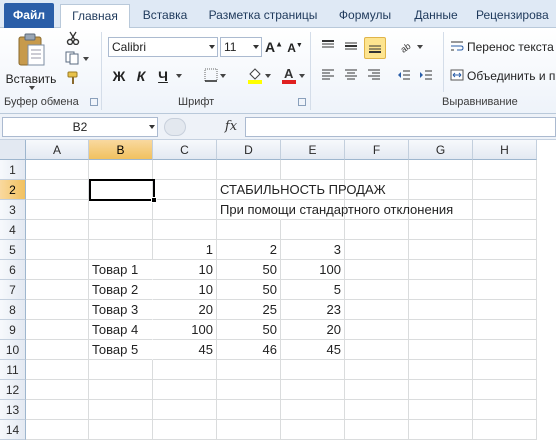 This screenshot has width=556, height=446. What do you see at coordinates (505, 290) in the screenshot?
I see `cell-h7` at bounding box center [505, 290].